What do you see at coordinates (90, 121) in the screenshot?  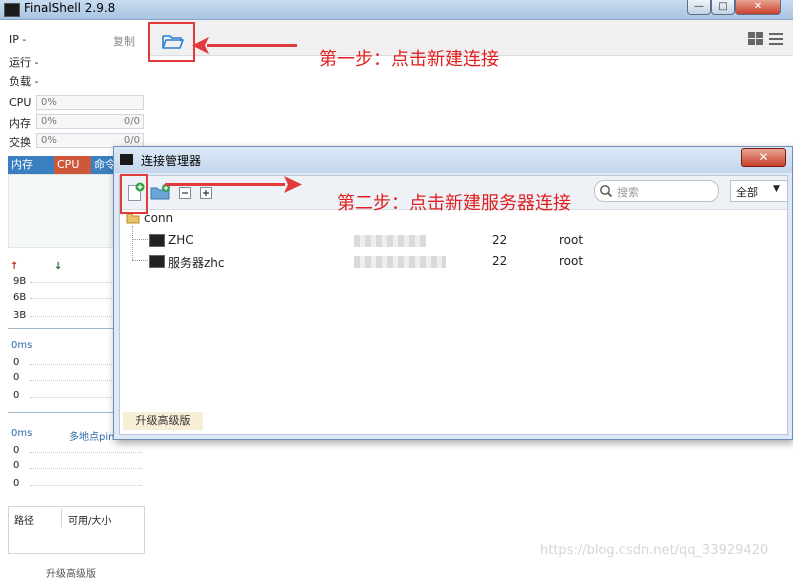 I see `memory-meter: 0% 0/0` at bounding box center [90, 121].